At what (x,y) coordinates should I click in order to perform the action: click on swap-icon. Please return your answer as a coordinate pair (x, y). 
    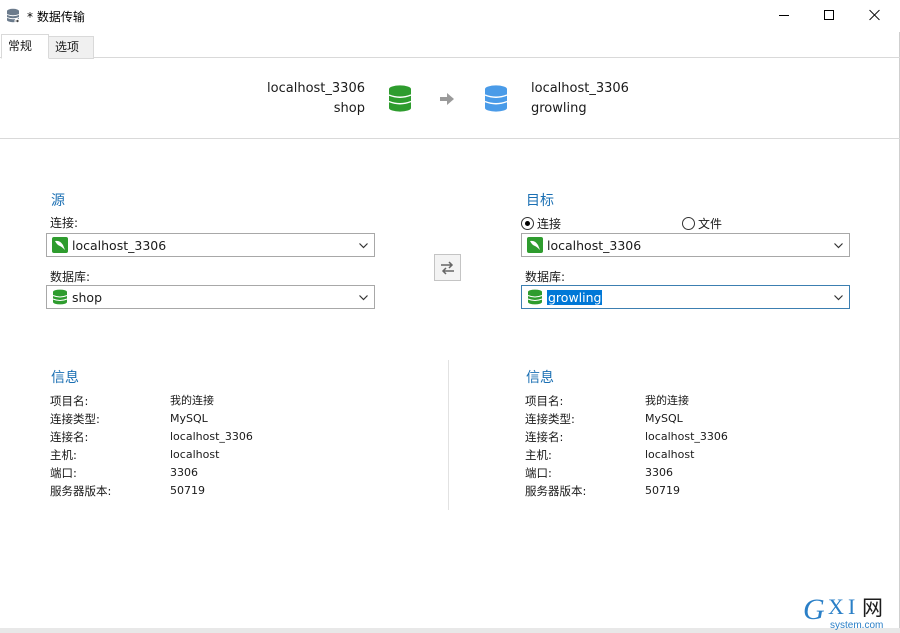
    Looking at the image, I should click on (447, 267).